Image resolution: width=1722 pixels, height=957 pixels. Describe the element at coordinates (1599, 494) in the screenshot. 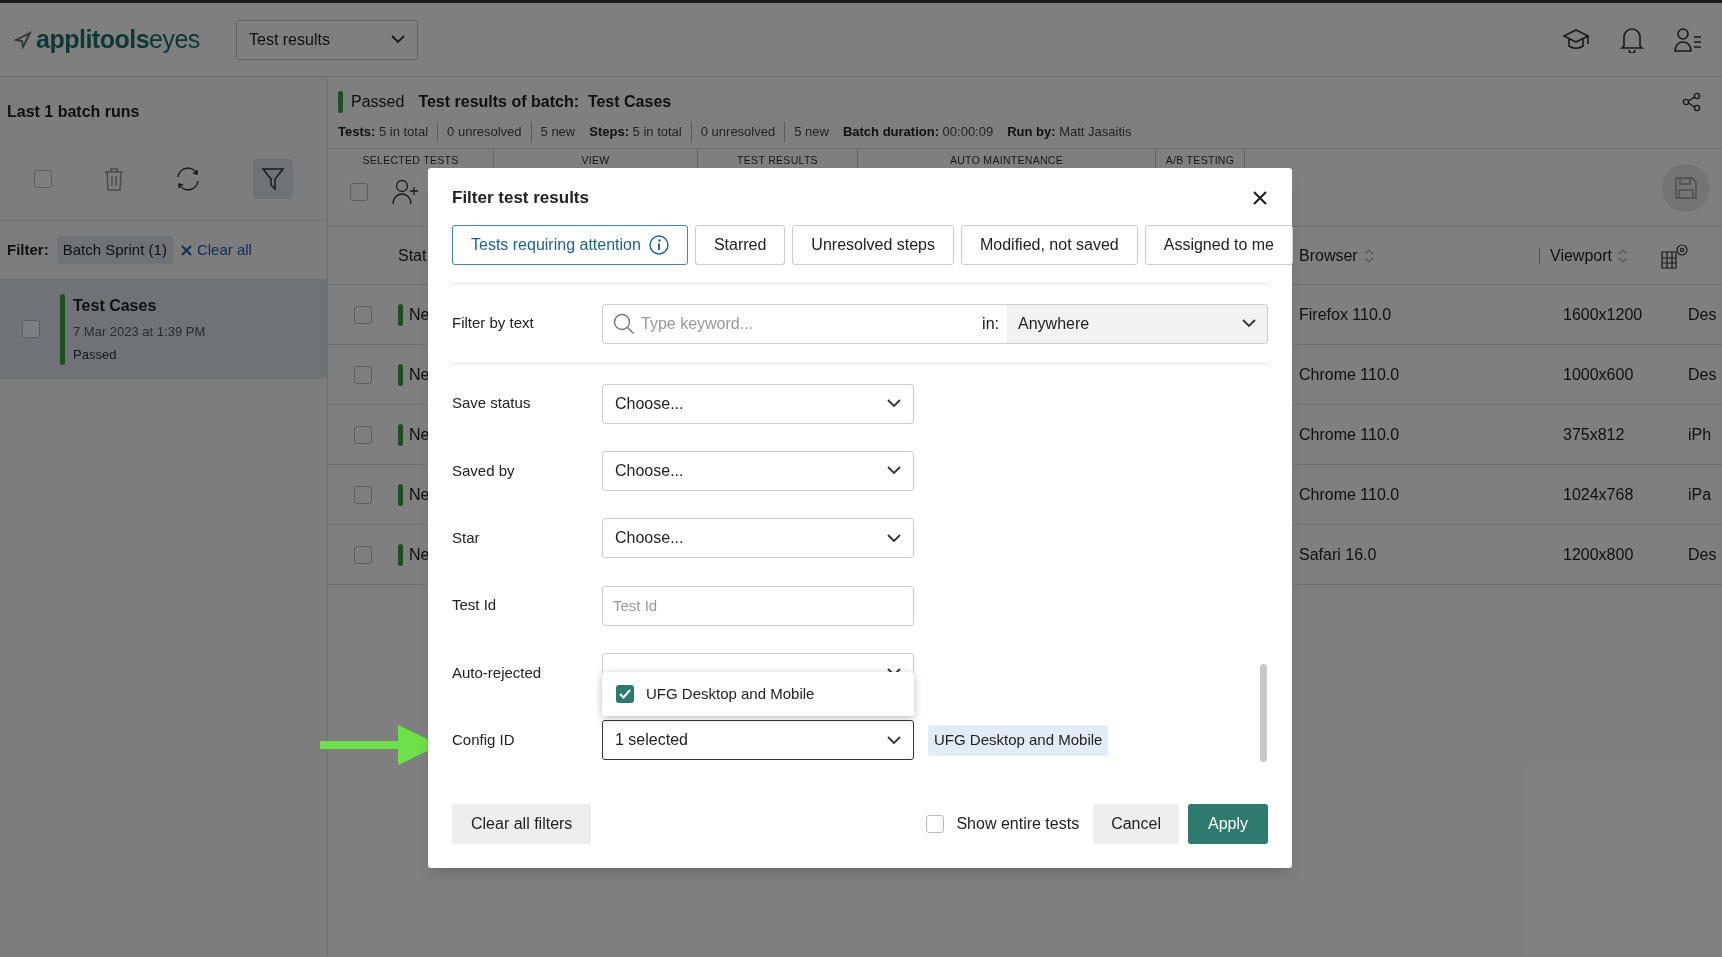

I see `table-cell-text: 1024x768` at that location.